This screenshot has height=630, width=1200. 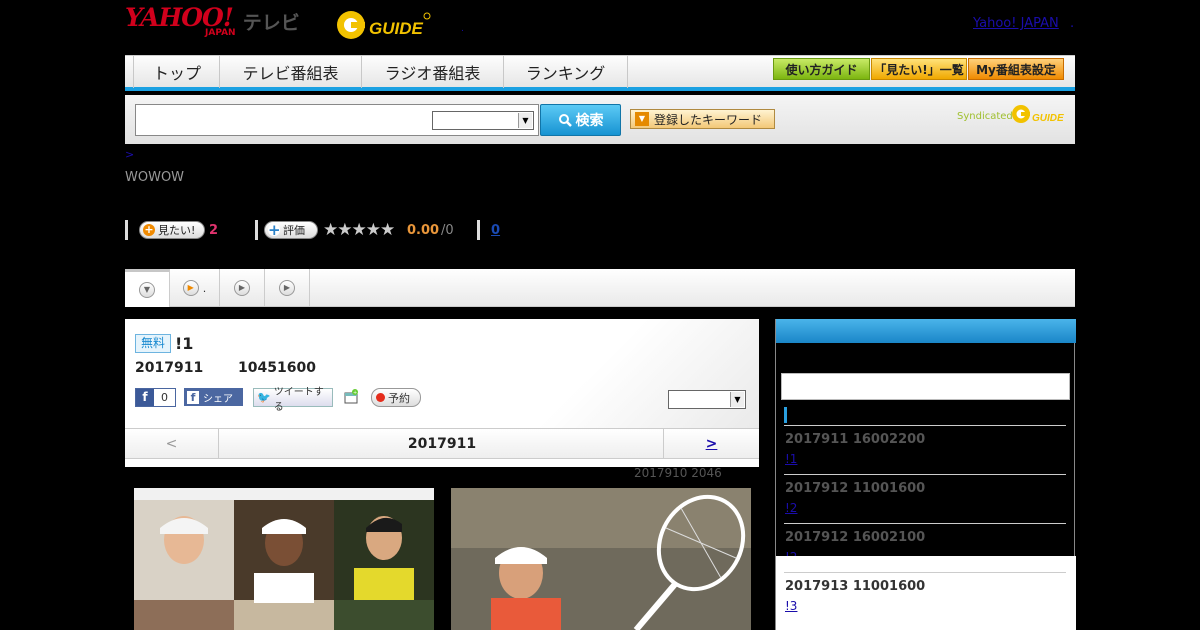 I want to click on yahoo-logo: YAHOO!, so click(x=179, y=17).